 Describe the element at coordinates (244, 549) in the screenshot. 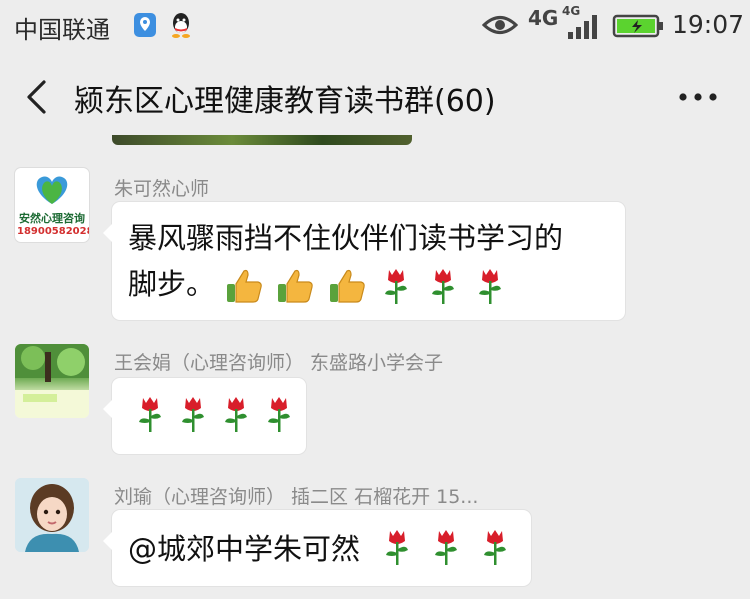

I see `message-text: @城郊中学朱可然` at that location.